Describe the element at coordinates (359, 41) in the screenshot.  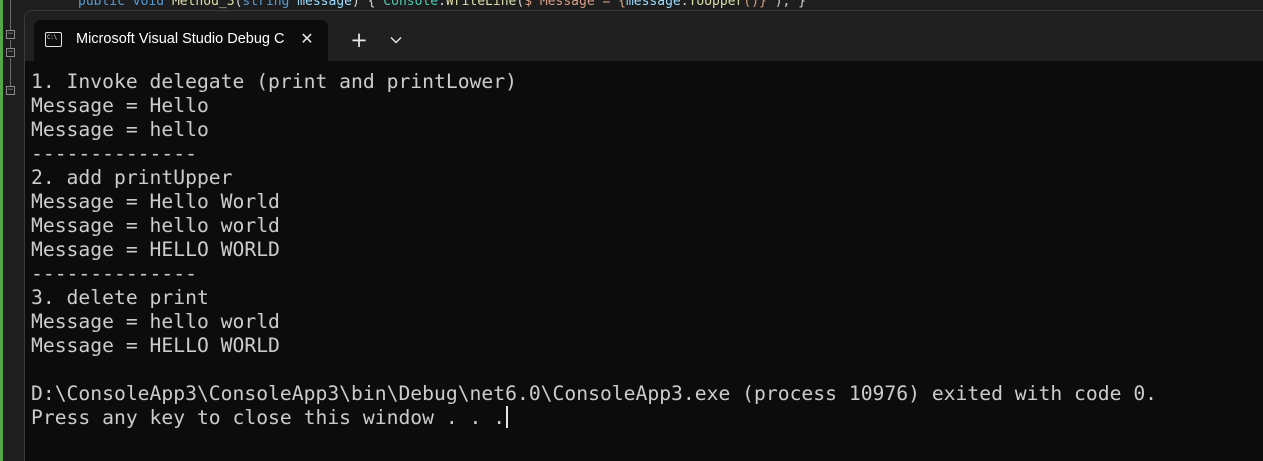
I see `new-tab-button: +` at that location.